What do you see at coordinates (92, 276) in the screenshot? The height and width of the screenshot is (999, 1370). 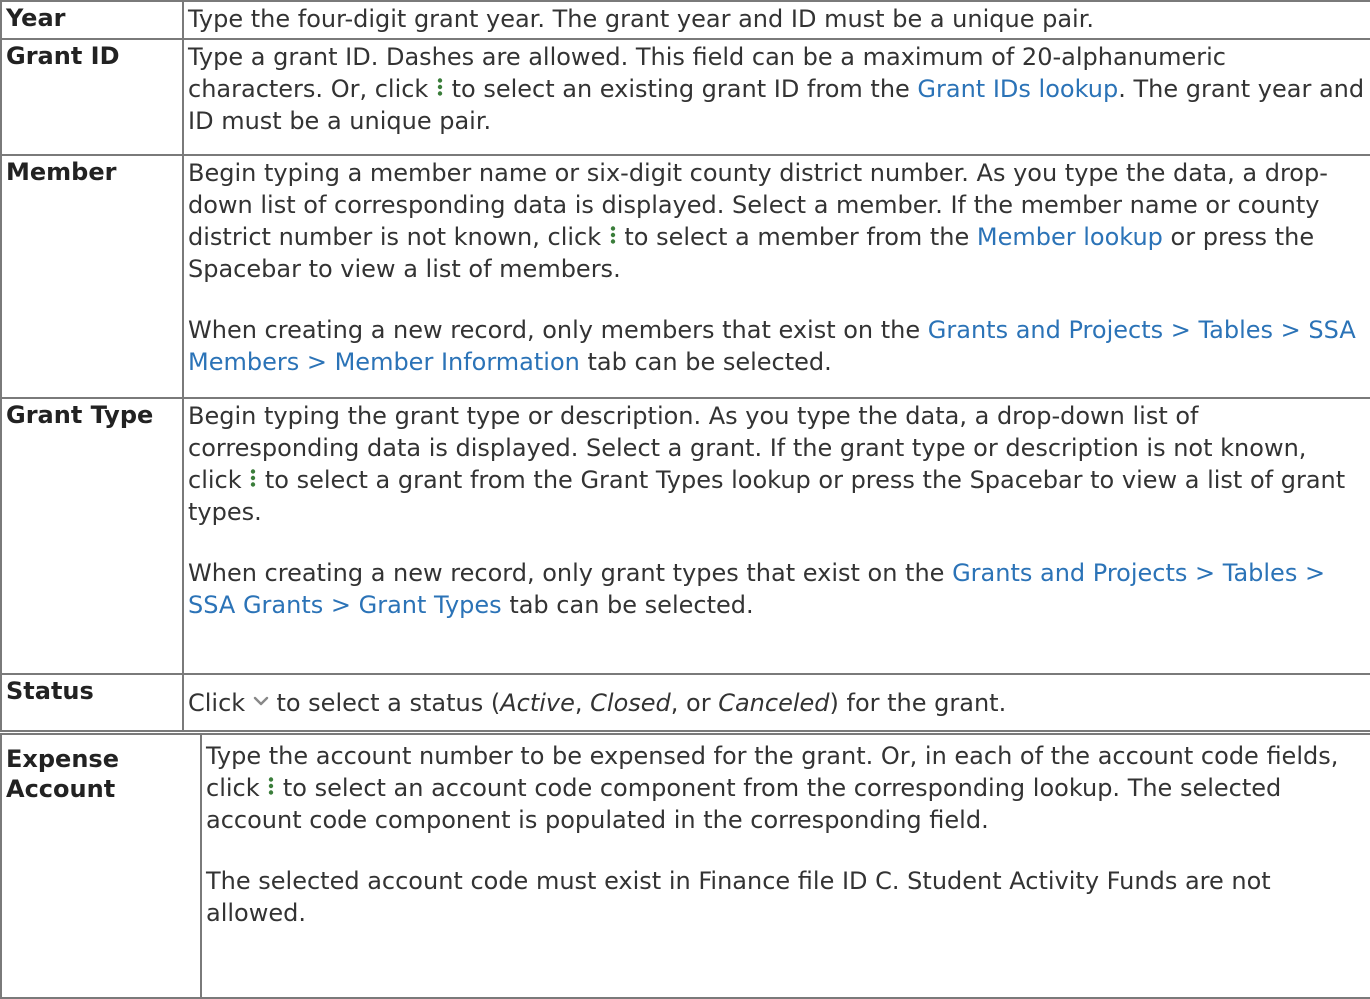 I see `field-label-cell: Member` at bounding box center [92, 276].